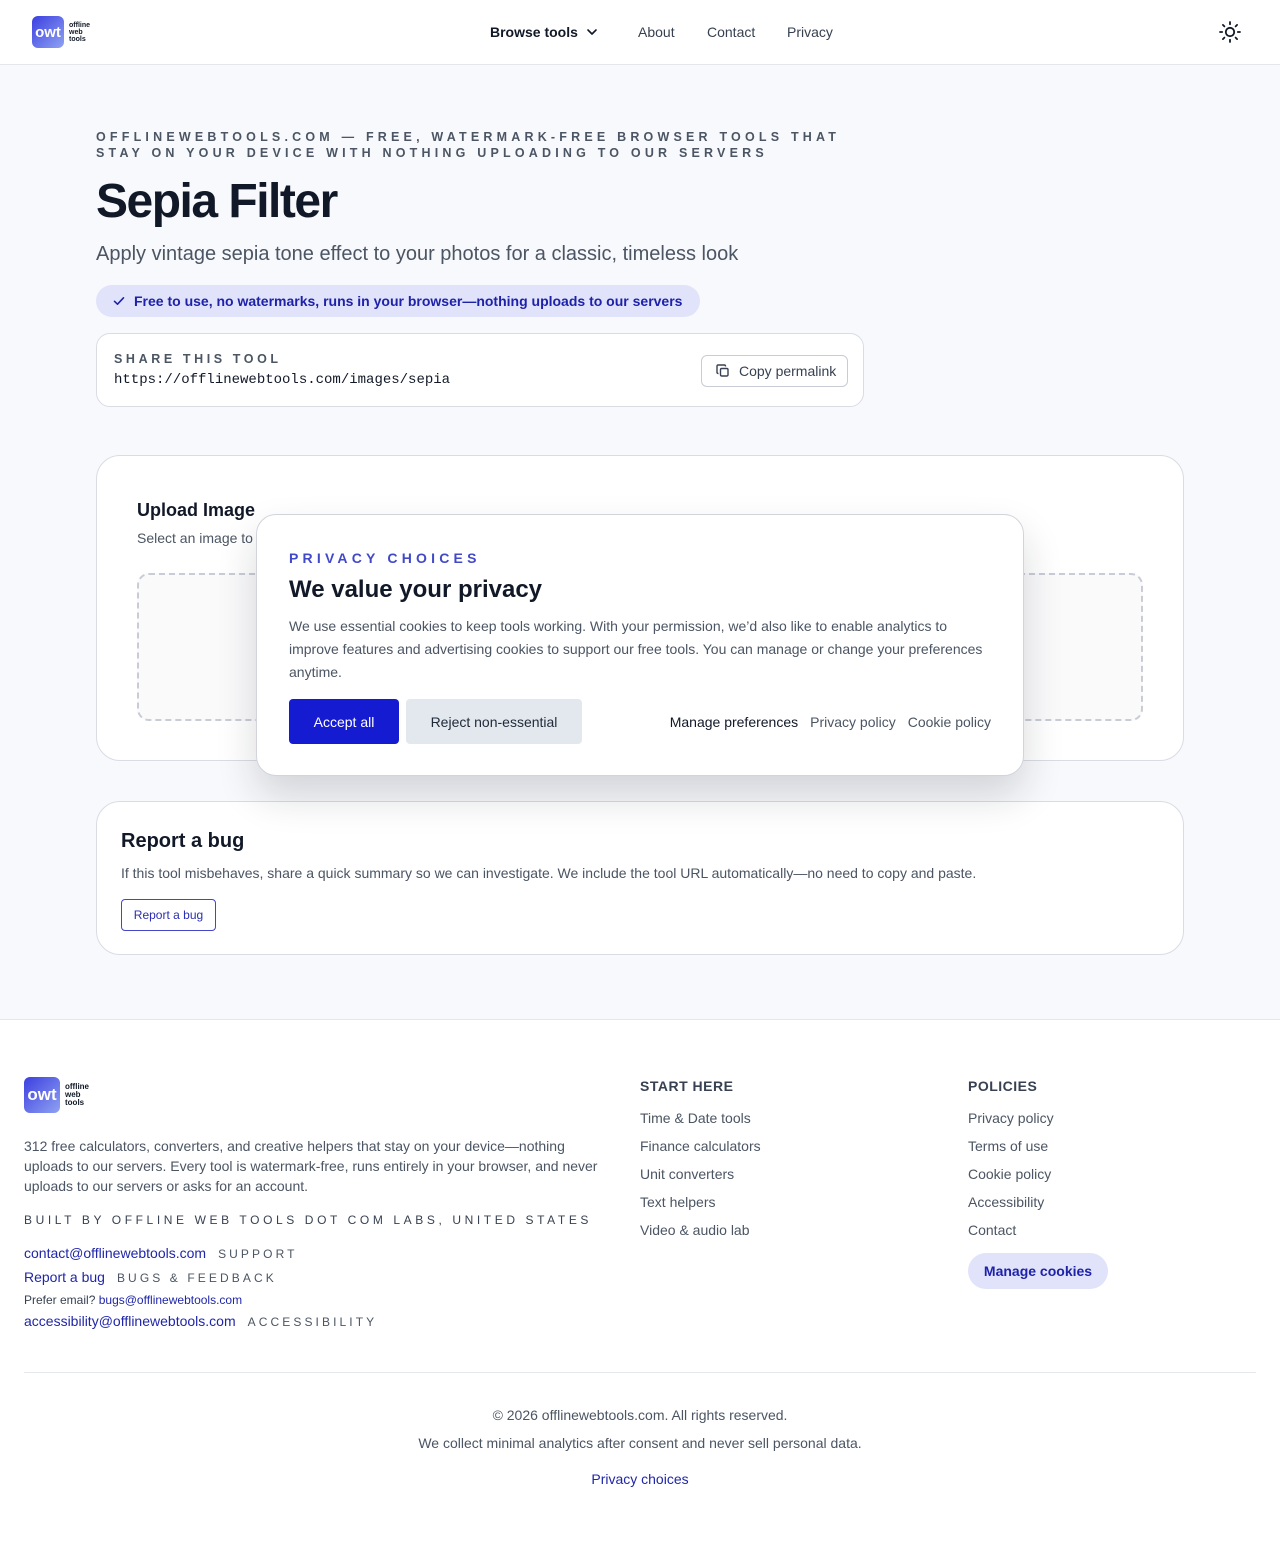 Image resolution: width=1280 pixels, height=1544 pixels. I want to click on sun-icon, so click(1230, 32).